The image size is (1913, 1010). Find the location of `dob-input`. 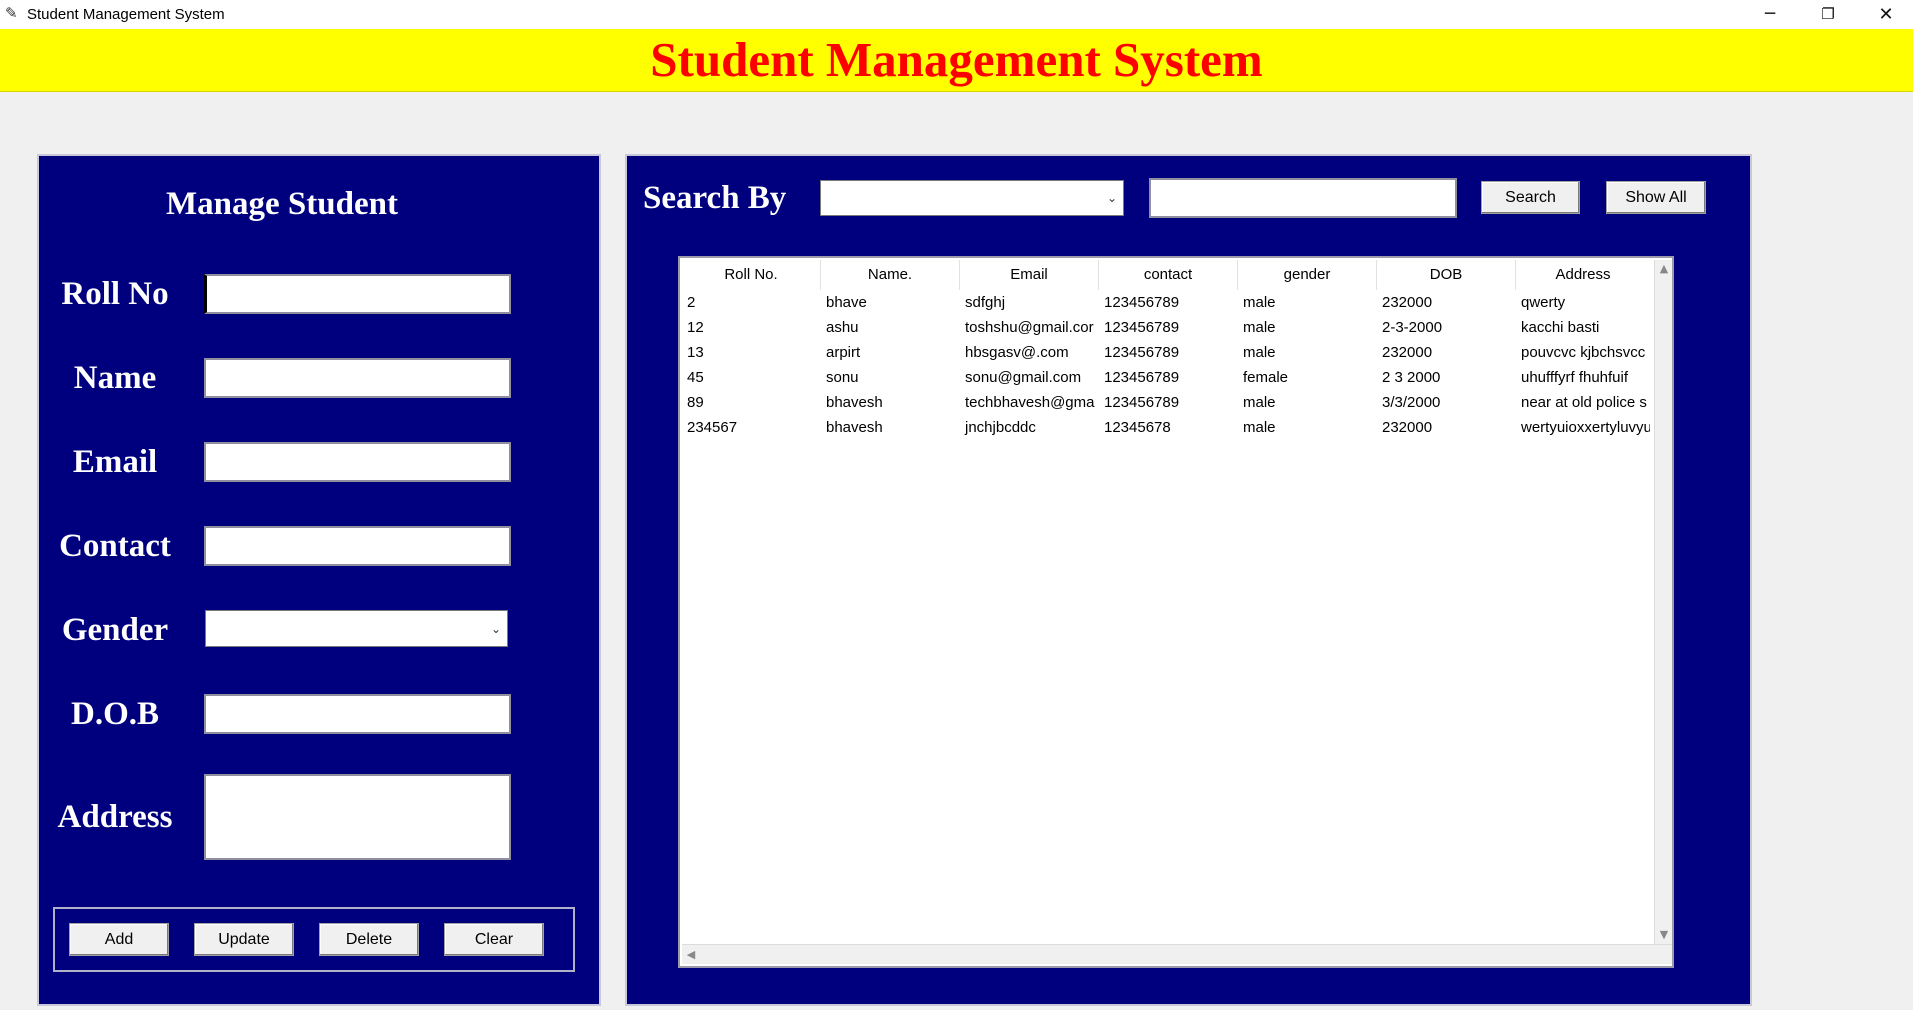

dob-input is located at coordinates (357, 714).